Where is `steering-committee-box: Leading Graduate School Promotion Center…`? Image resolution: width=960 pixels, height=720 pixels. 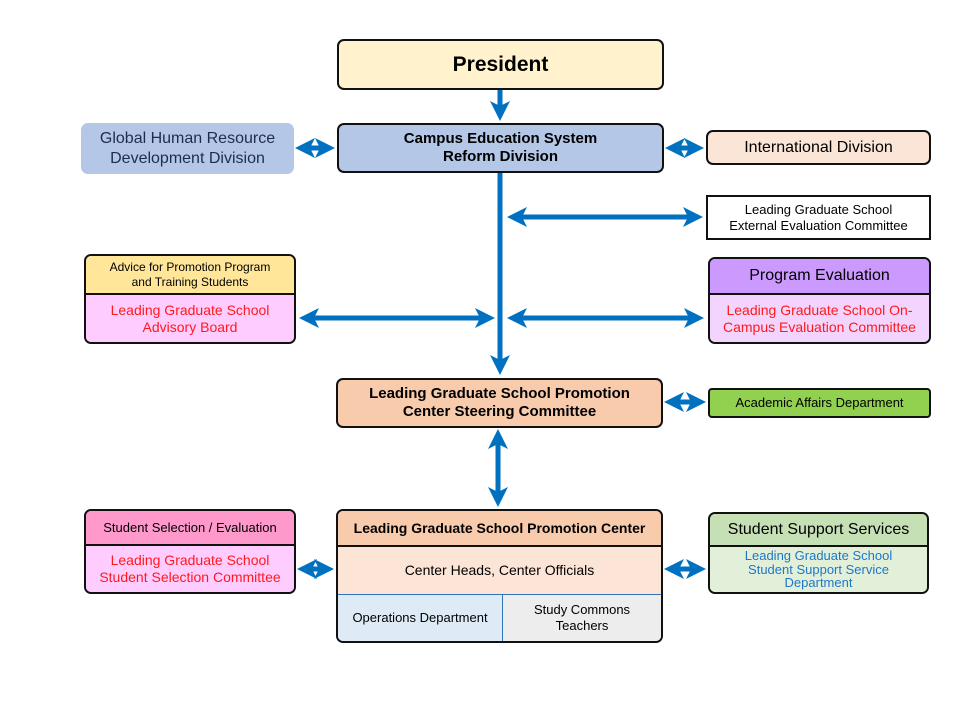 steering-committee-box: Leading Graduate School Promotion Center… is located at coordinates (499, 403).